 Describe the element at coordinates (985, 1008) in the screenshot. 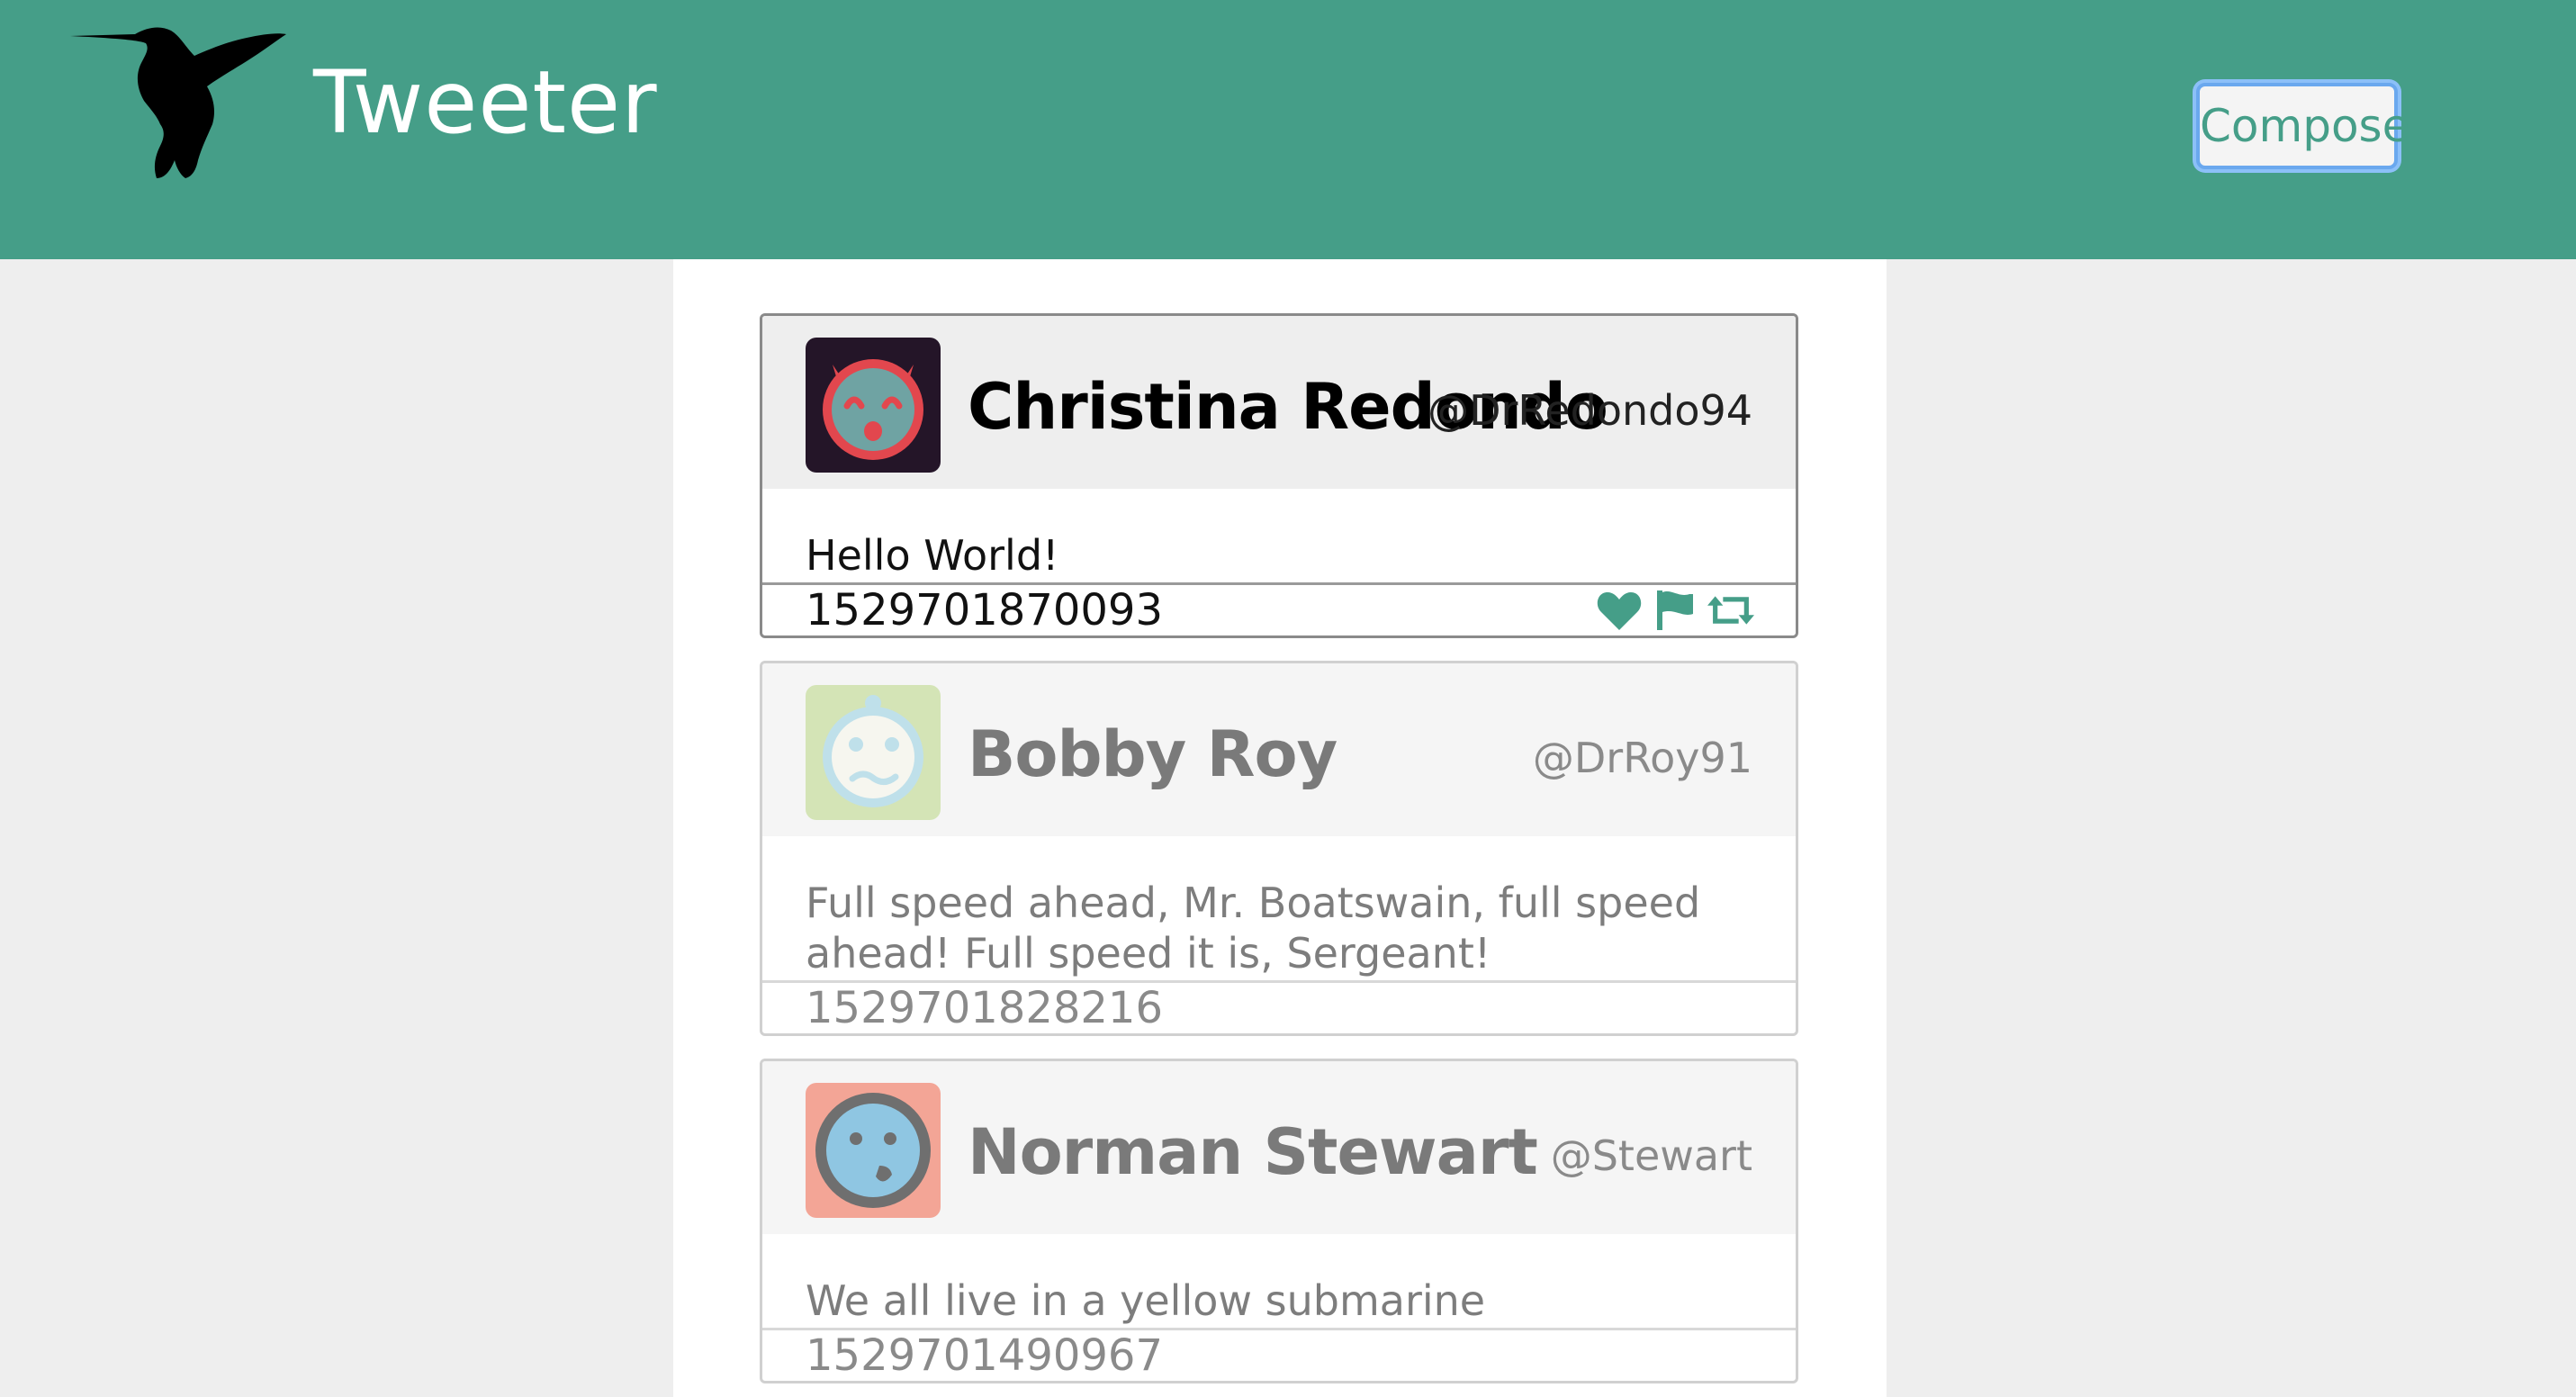

I see `tweet-timestamp: 1529701828216` at that location.